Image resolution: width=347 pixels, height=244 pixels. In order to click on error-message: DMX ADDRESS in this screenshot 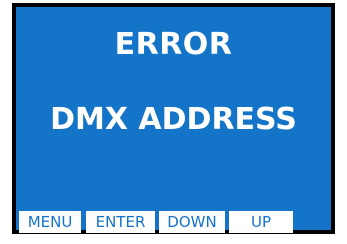, I will do `click(173, 119)`.